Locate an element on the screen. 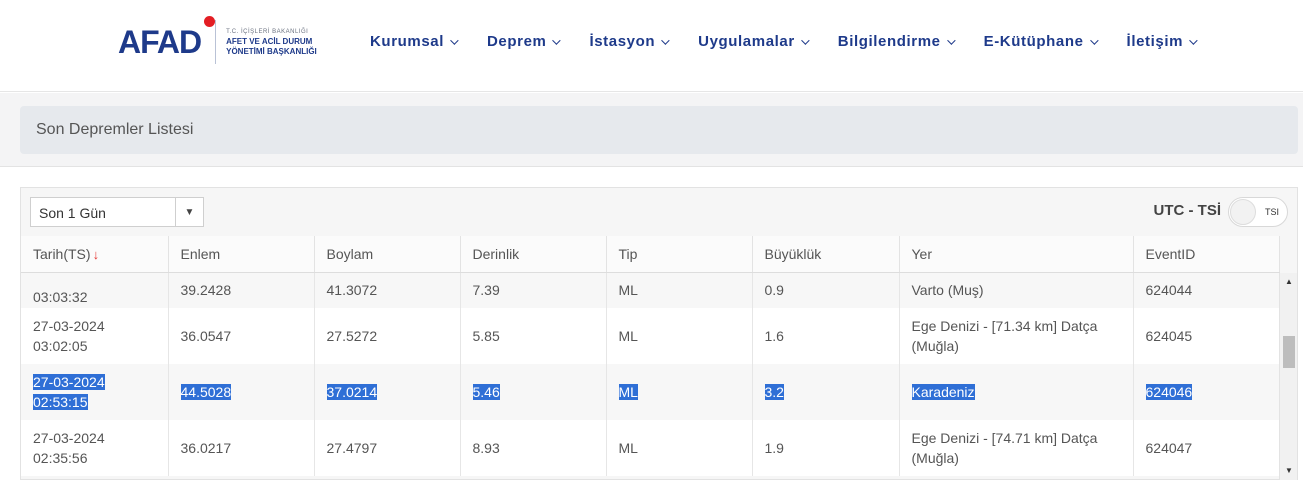 The height and width of the screenshot is (480, 1303). cell-lat: 36.0217 is located at coordinates (241, 448).